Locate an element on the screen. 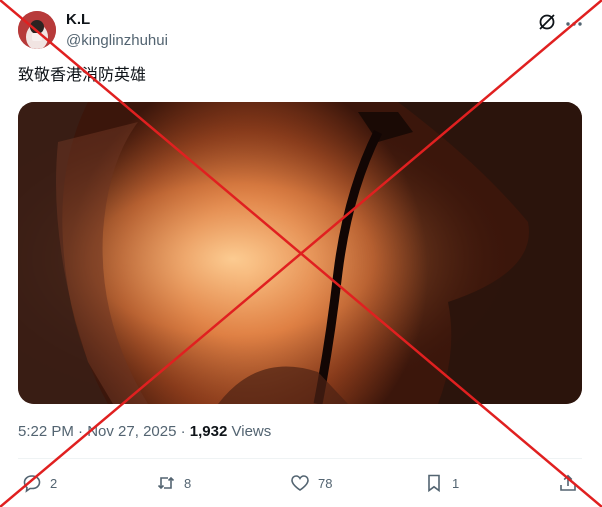  user-handle: @kinglinzhuhui is located at coordinates (117, 41).